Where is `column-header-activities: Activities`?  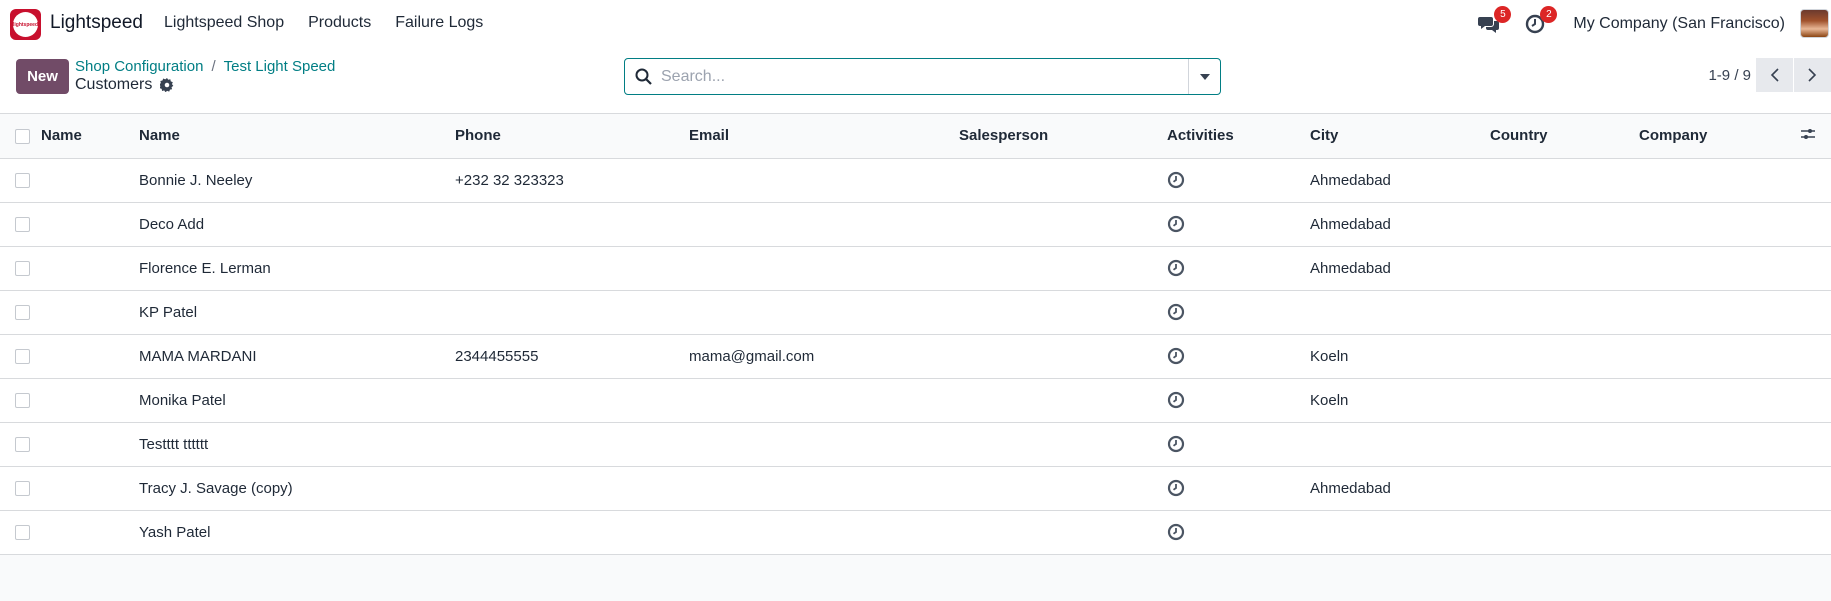 column-header-activities: Activities is located at coordinates (1238, 136).